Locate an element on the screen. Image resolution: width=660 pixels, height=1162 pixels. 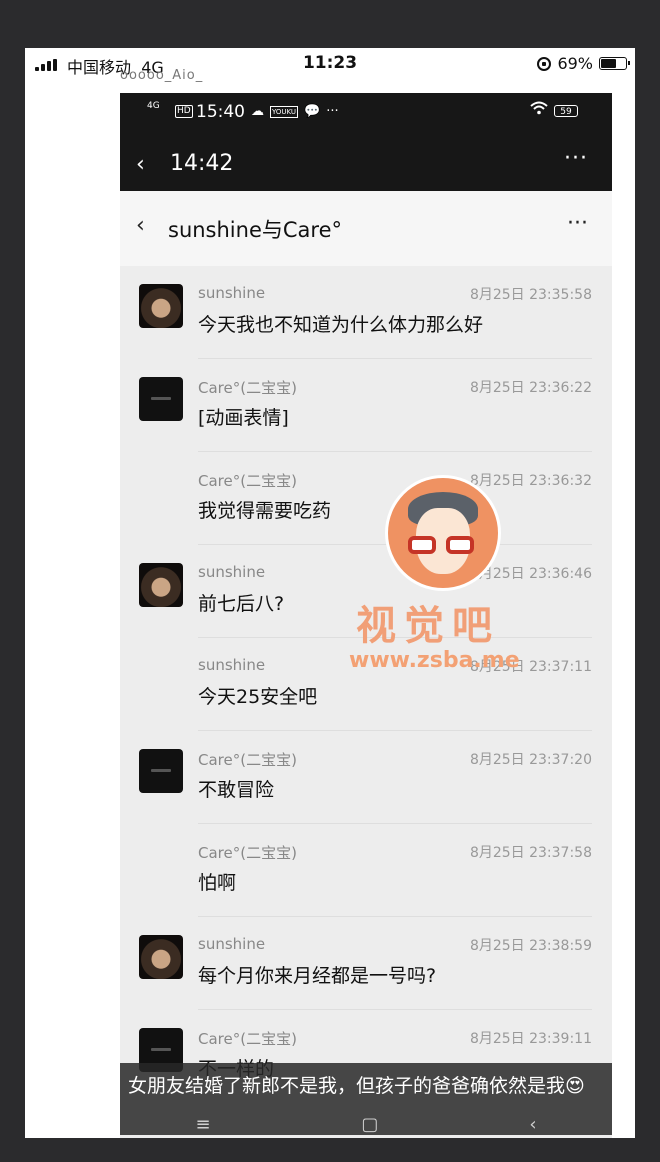
message-time: 8月25日 23:37:58 is located at coordinates (530, 853).